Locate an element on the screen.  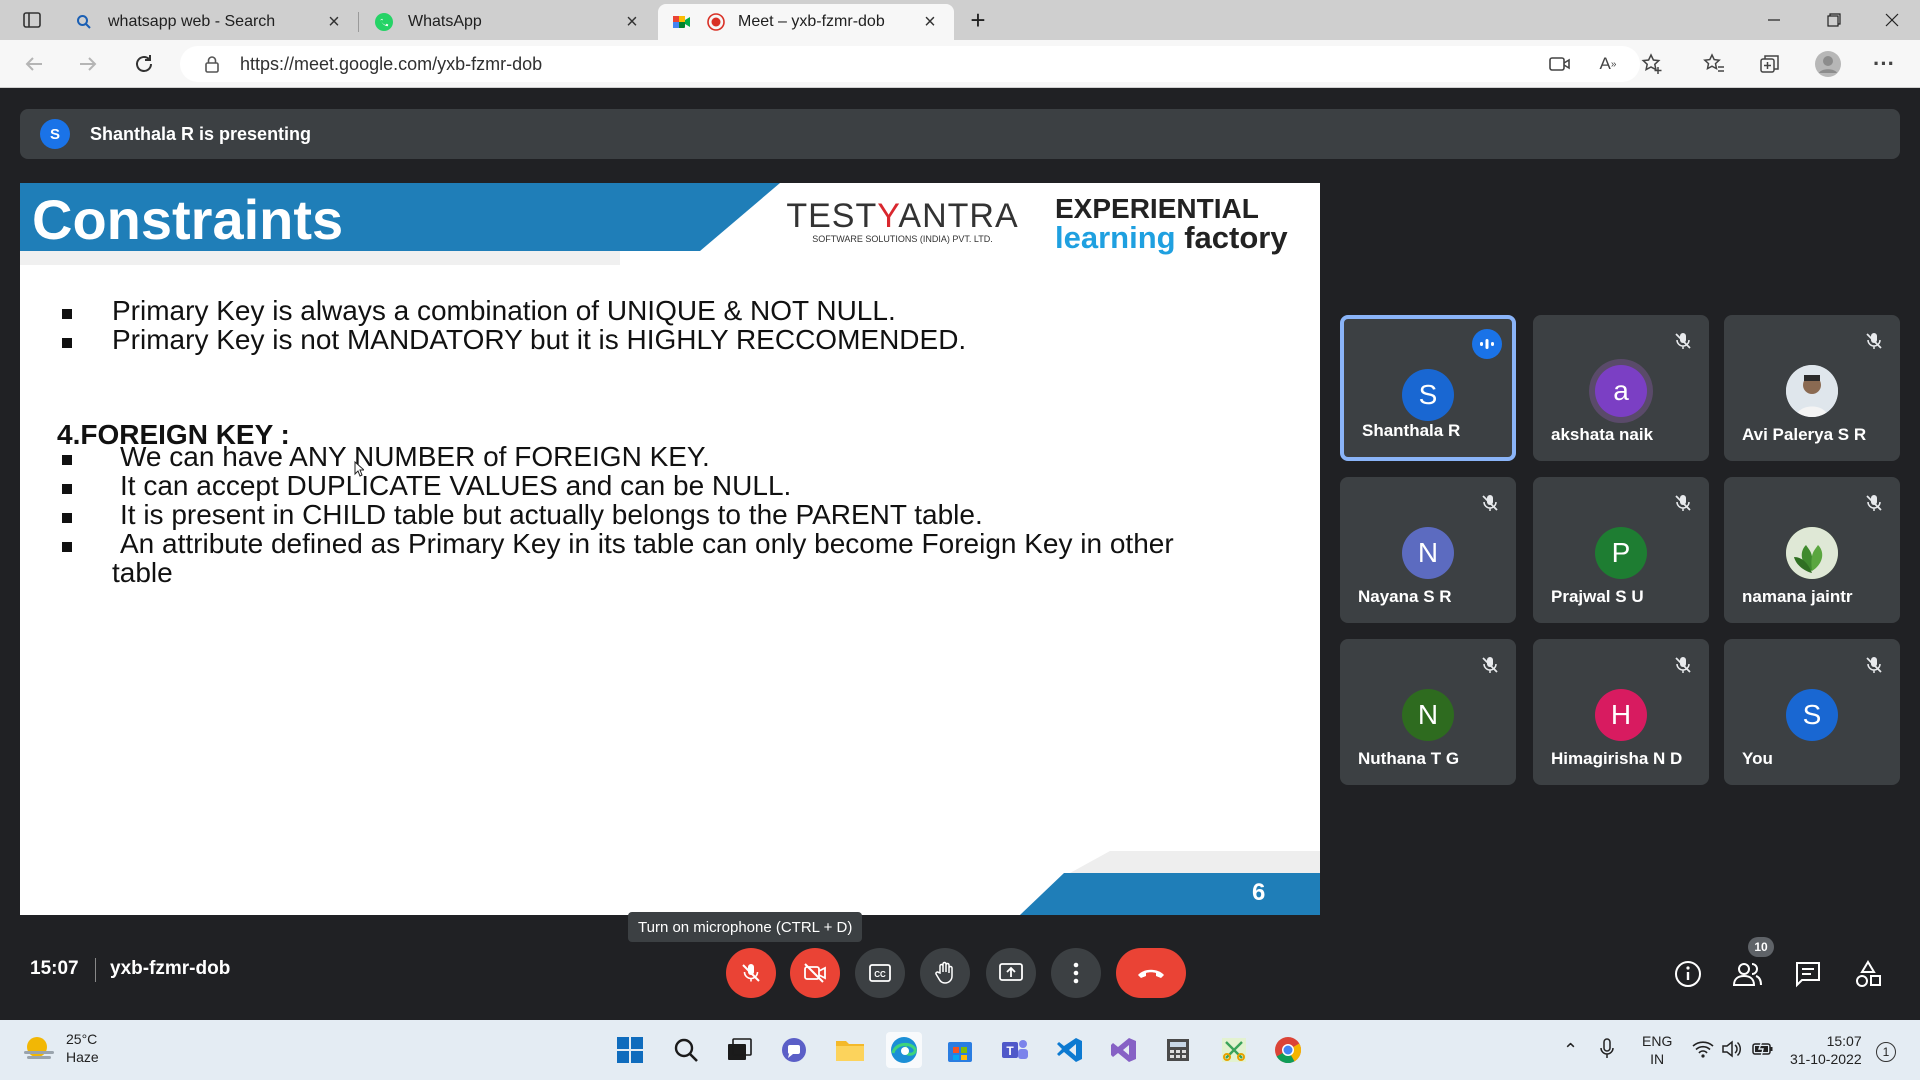
url-field: https://meet.google.com/yxb-fzmr-dob is located at coordinates (910, 64).